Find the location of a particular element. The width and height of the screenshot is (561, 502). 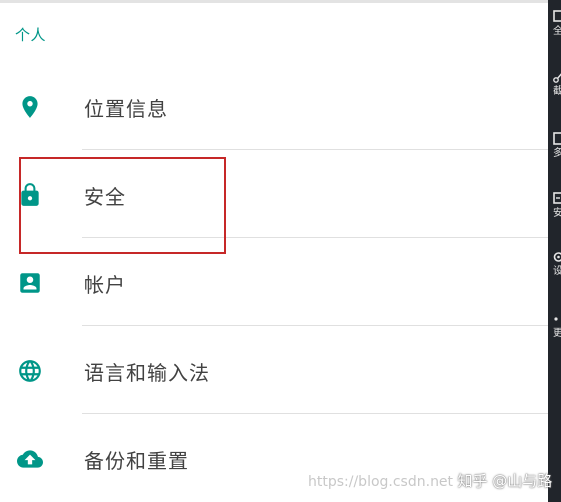

scissors-icon is located at coordinates (557, 77).